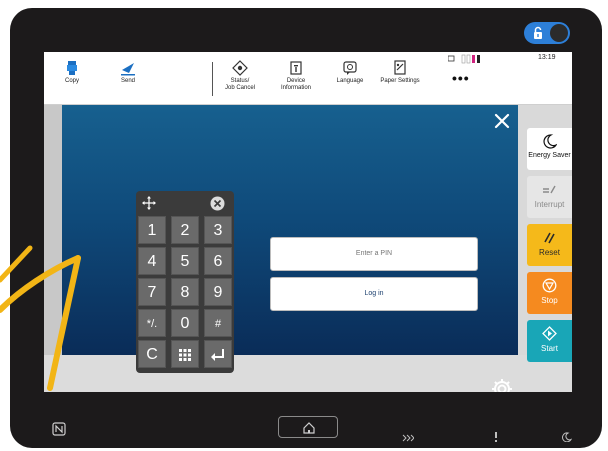  I want to click on menu-send: Send, so click(128, 72).